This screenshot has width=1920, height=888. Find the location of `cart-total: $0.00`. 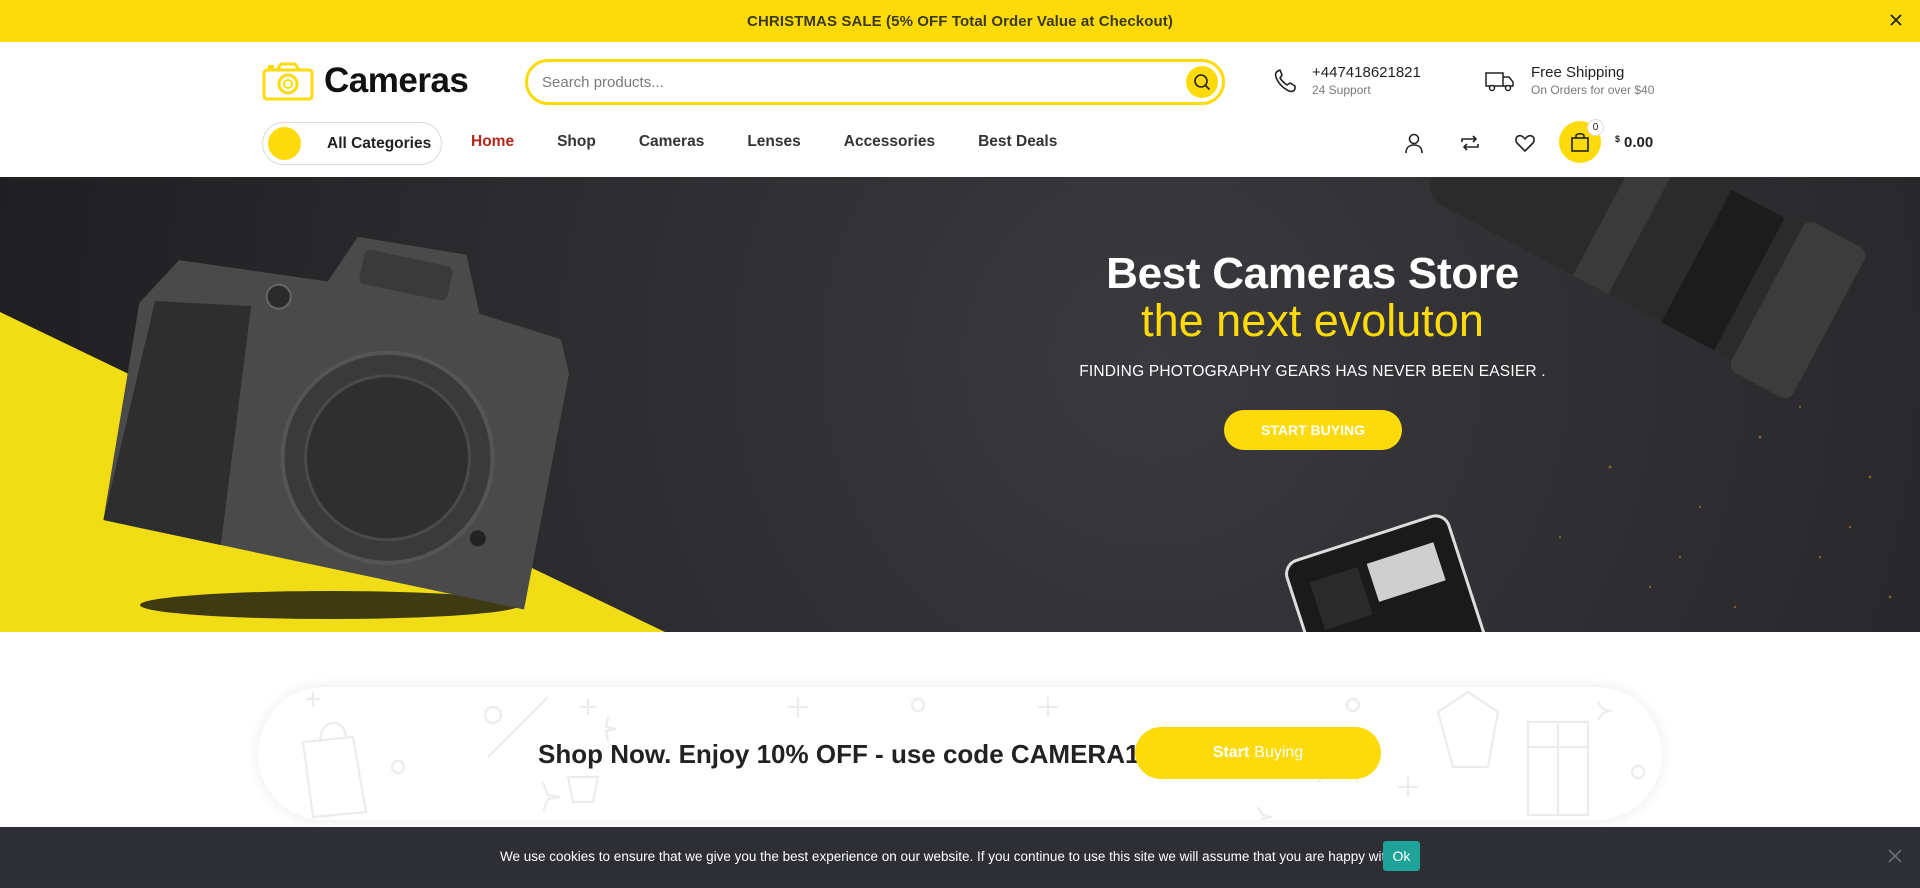

cart-total: $0.00 is located at coordinates (1634, 142).